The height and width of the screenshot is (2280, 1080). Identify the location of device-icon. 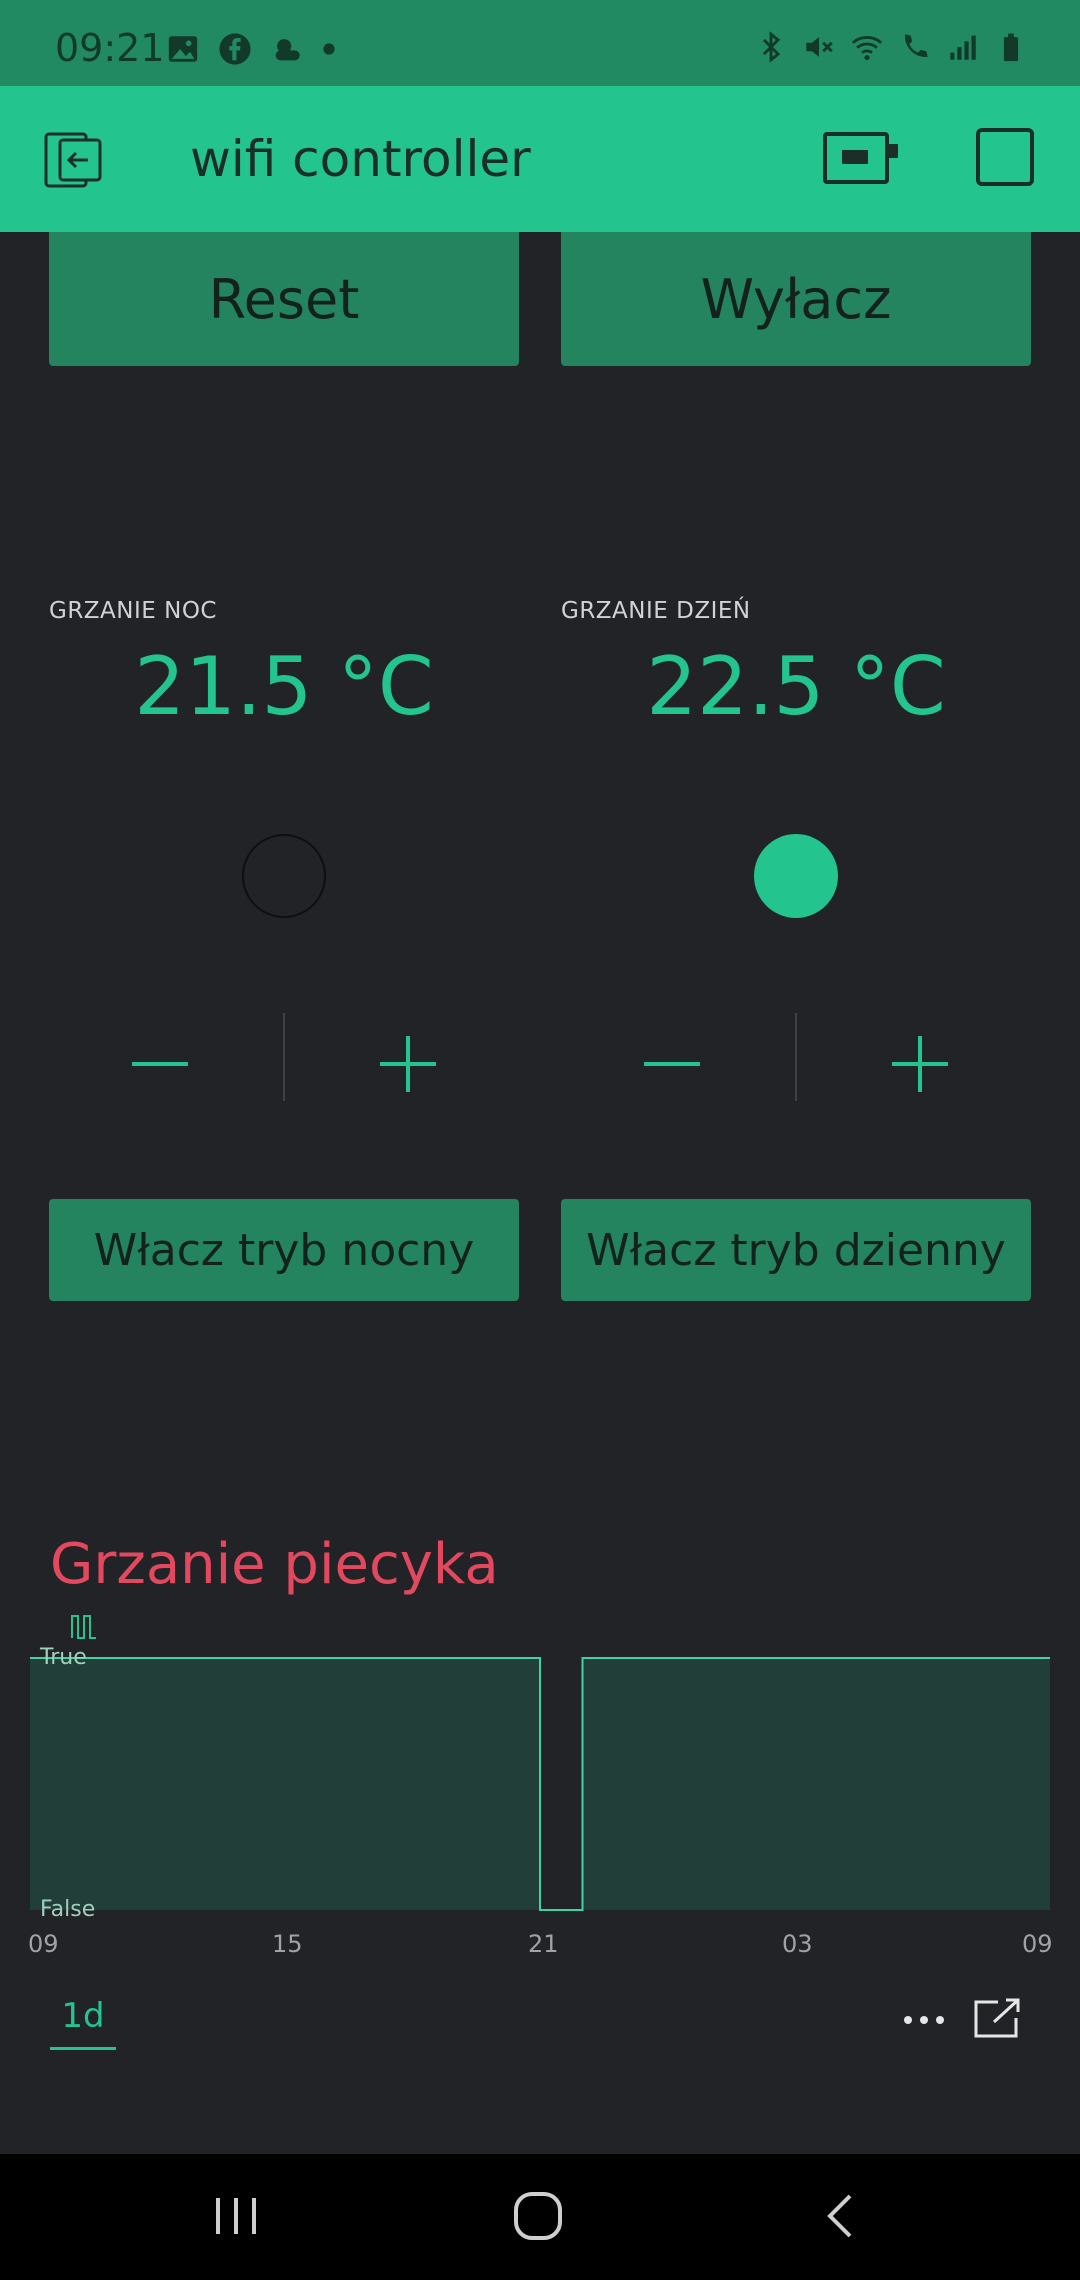
(860, 158).